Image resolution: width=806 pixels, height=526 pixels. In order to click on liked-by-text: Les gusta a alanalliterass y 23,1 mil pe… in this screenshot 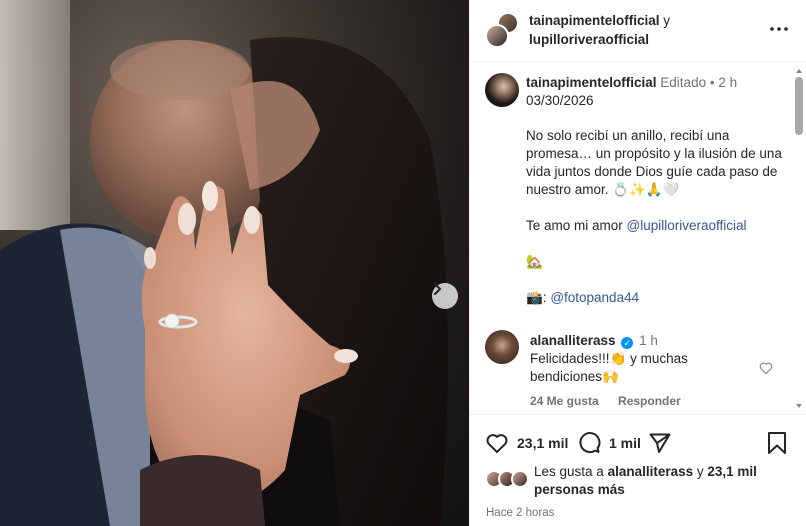, I will do `click(654, 481)`.